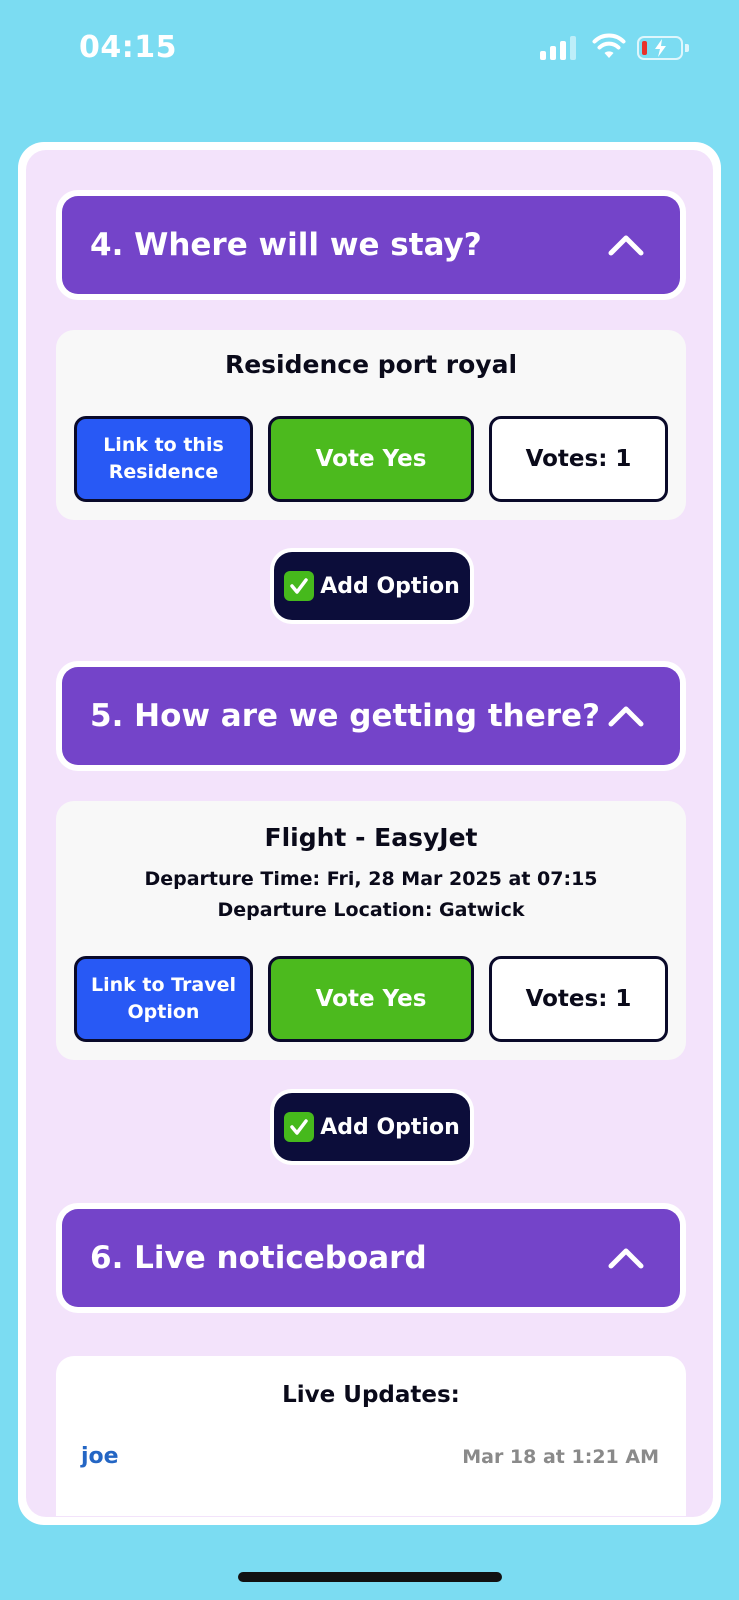 Image resolution: width=739 pixels, height=1600 pixels. I want to click on message-timestamp: Mar 18 at 1:21 AM, so click(560, 1457).